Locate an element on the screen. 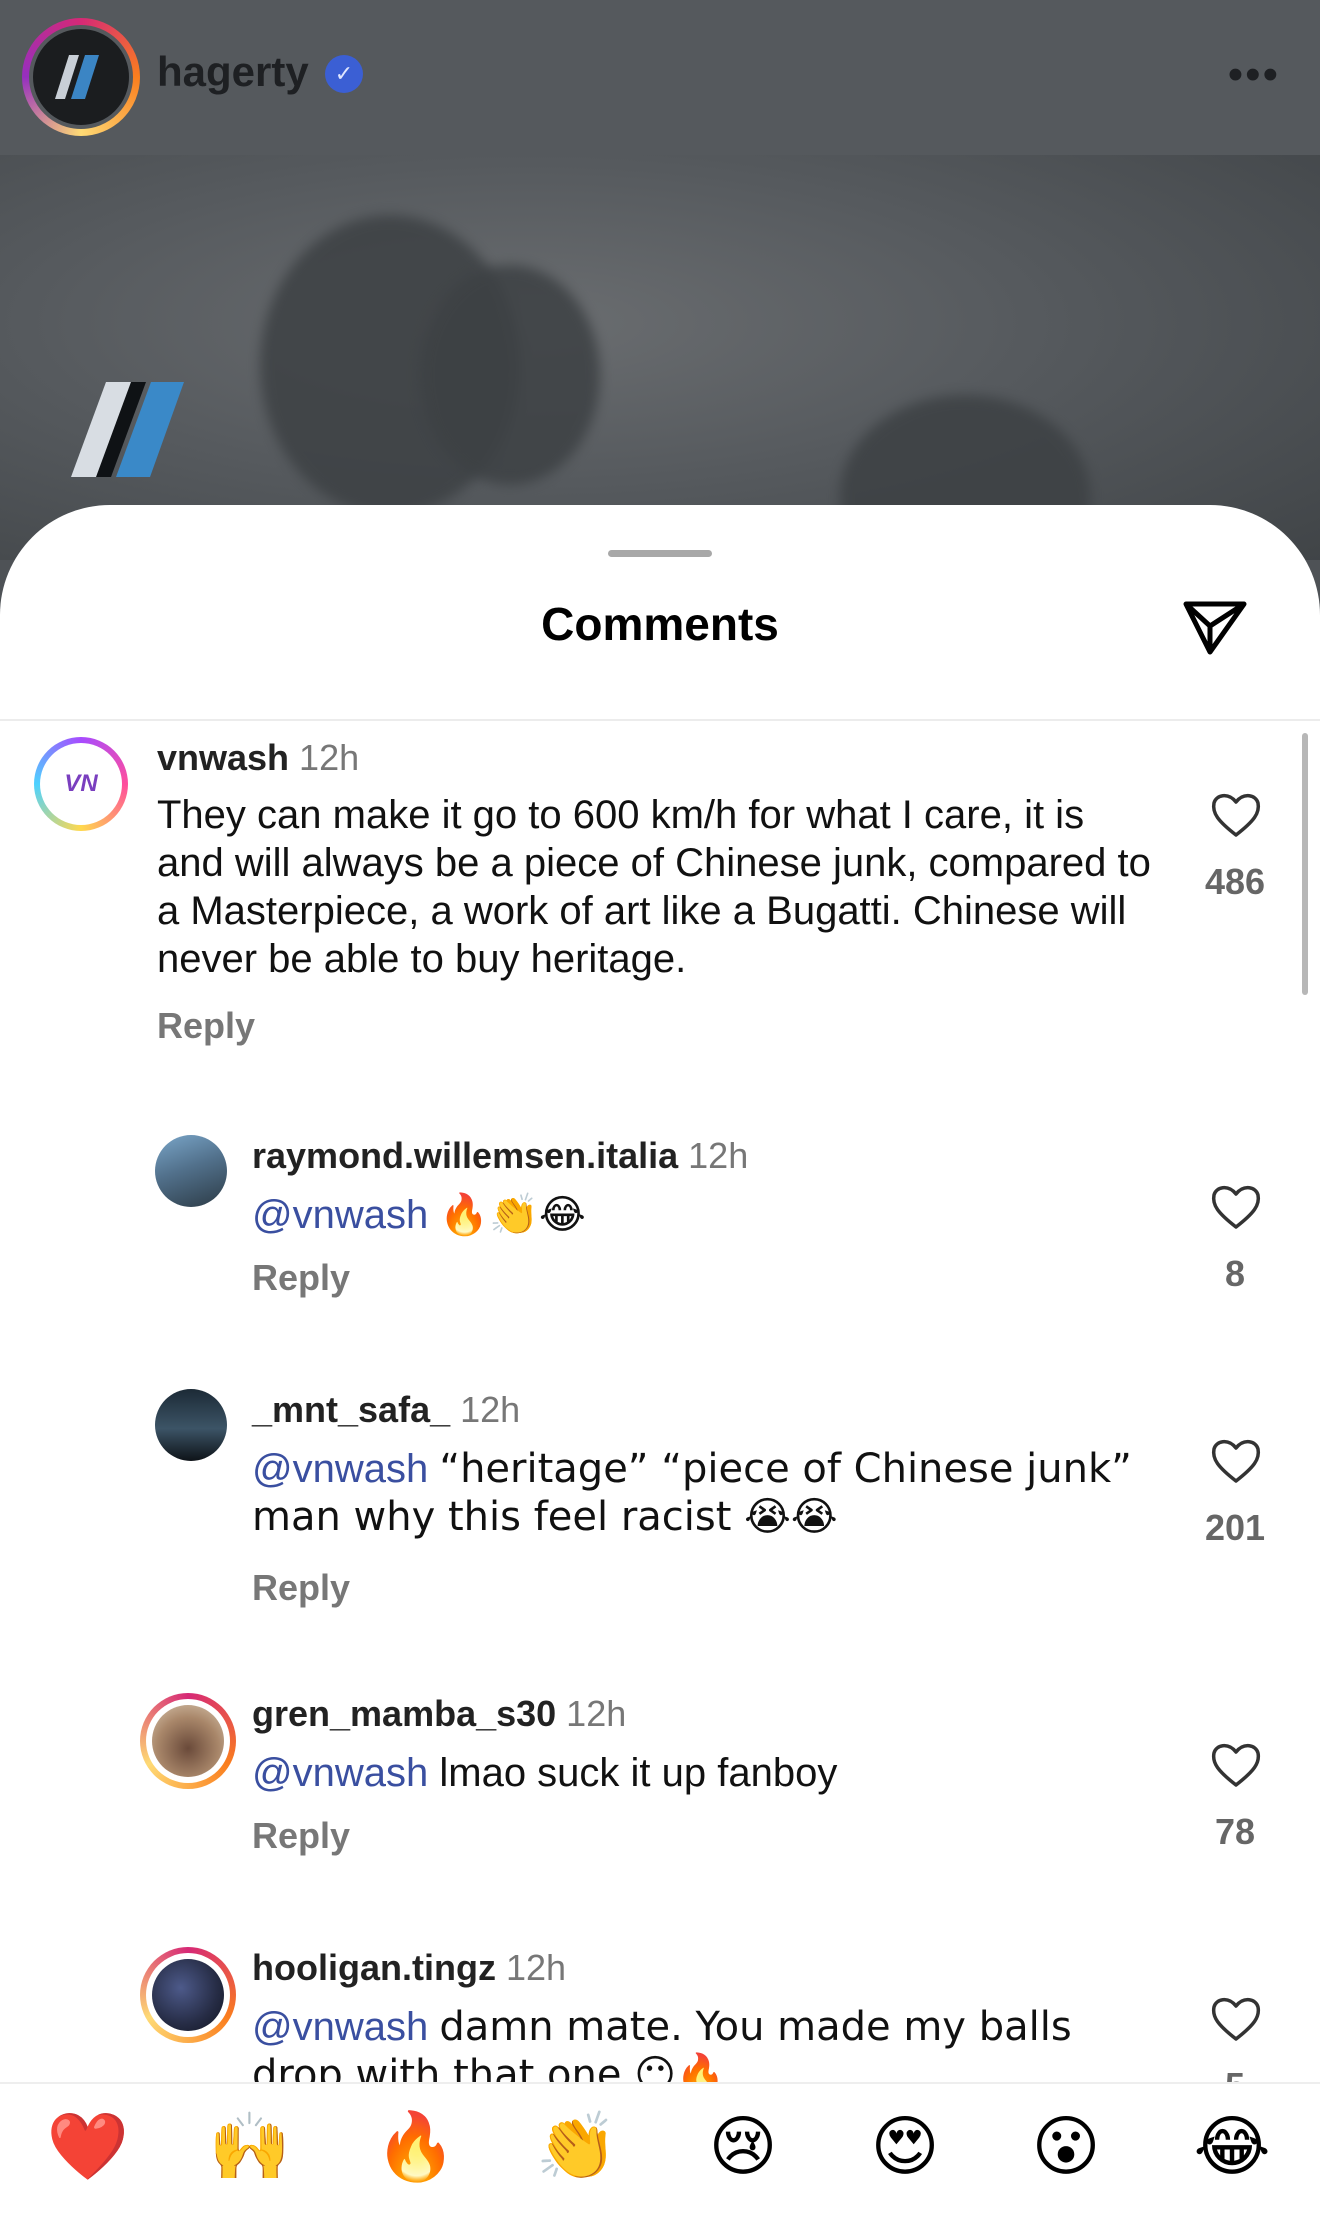 The height and width of the screenshot is (2216, 1320). send-icon is located at coordinates (1215, 625).